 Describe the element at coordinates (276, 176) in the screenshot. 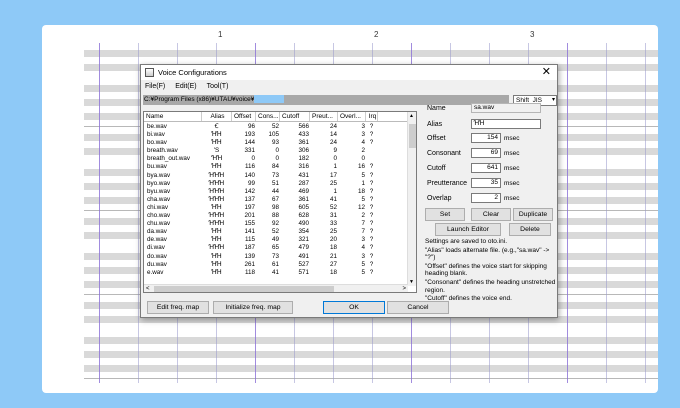

I see `table-row: bya.wav ꞪꞪꞪ 140 73 431 17 5?` at that location.